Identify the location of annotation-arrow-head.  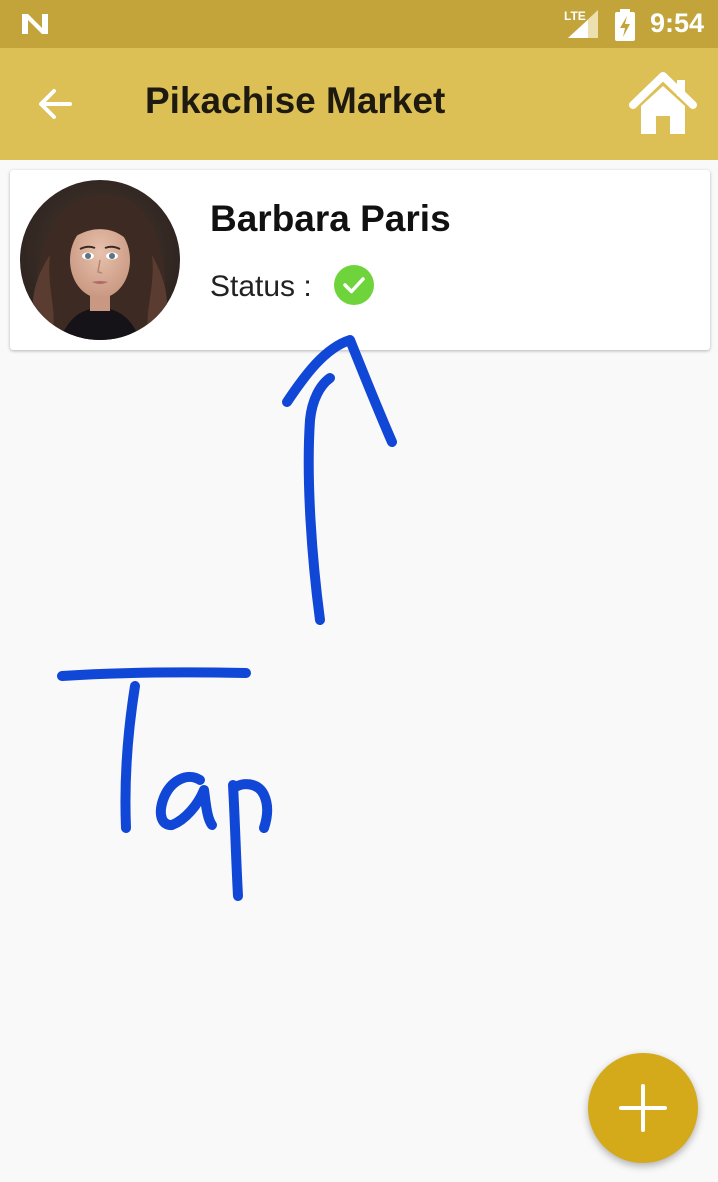
(339, 391).